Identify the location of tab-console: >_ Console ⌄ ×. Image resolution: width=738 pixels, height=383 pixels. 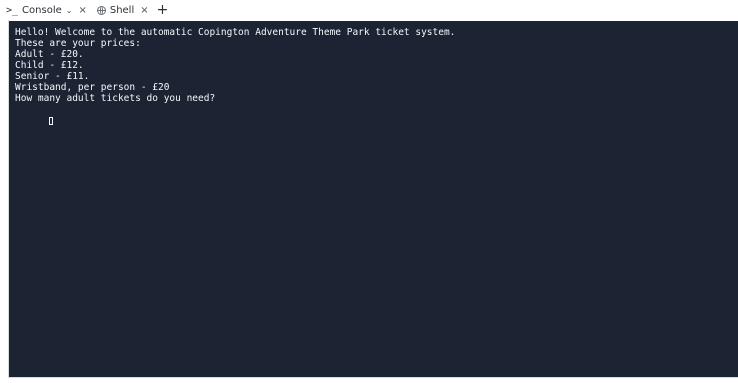
(47, 10).